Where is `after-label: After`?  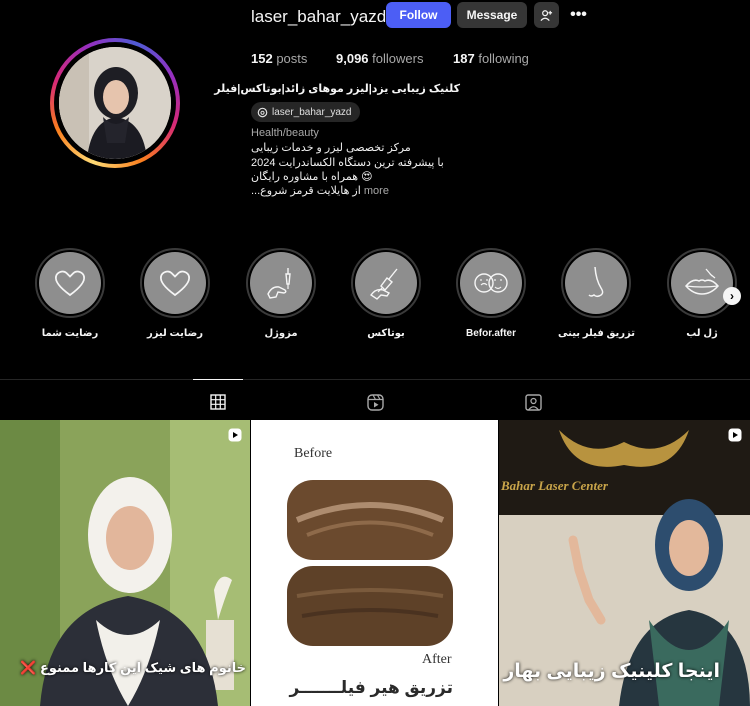
after-label: After is located at coordinates (437, 659).